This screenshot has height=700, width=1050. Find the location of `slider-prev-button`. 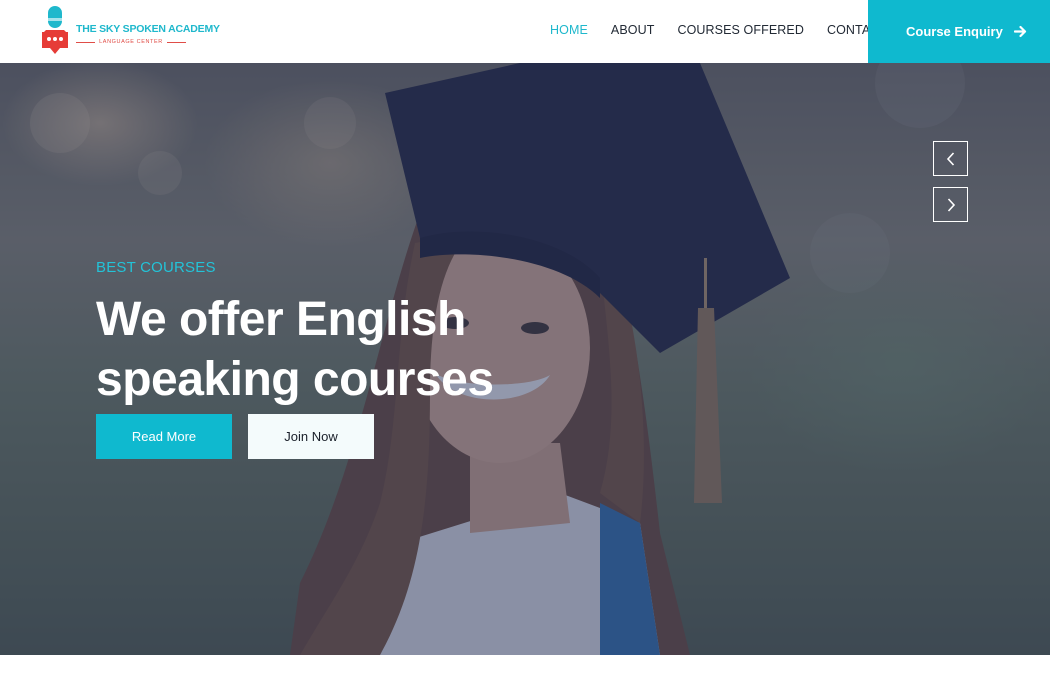

slider-prev-button is located at coordinates (950, 158).